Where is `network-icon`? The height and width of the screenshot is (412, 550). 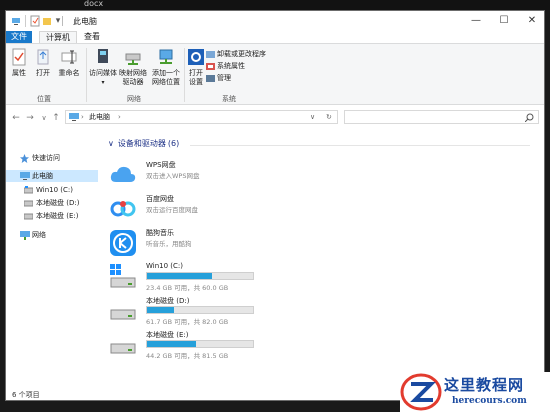
network-icon is located at coordinates (25, 235).